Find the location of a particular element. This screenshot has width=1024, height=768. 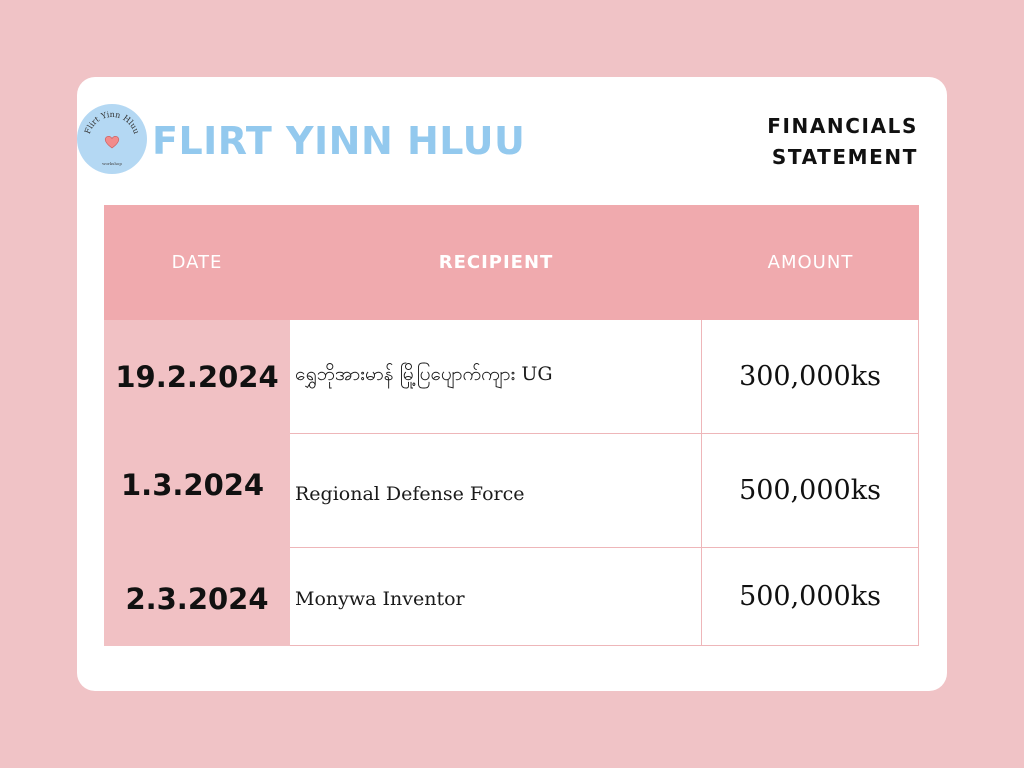

statement-title-line2: STATEMENT is located at coordinates (844, 157).